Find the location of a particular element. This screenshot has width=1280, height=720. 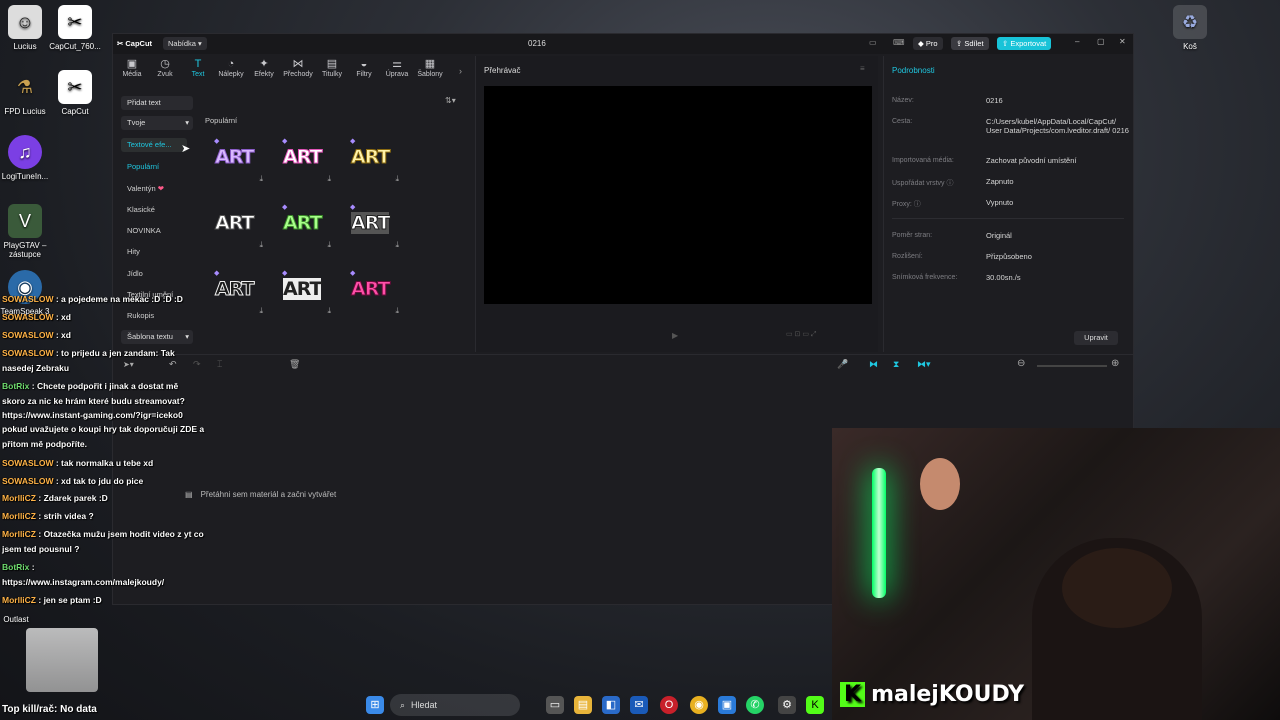

filter-icon: ⇅▾ is located at coordinates (450, 100).